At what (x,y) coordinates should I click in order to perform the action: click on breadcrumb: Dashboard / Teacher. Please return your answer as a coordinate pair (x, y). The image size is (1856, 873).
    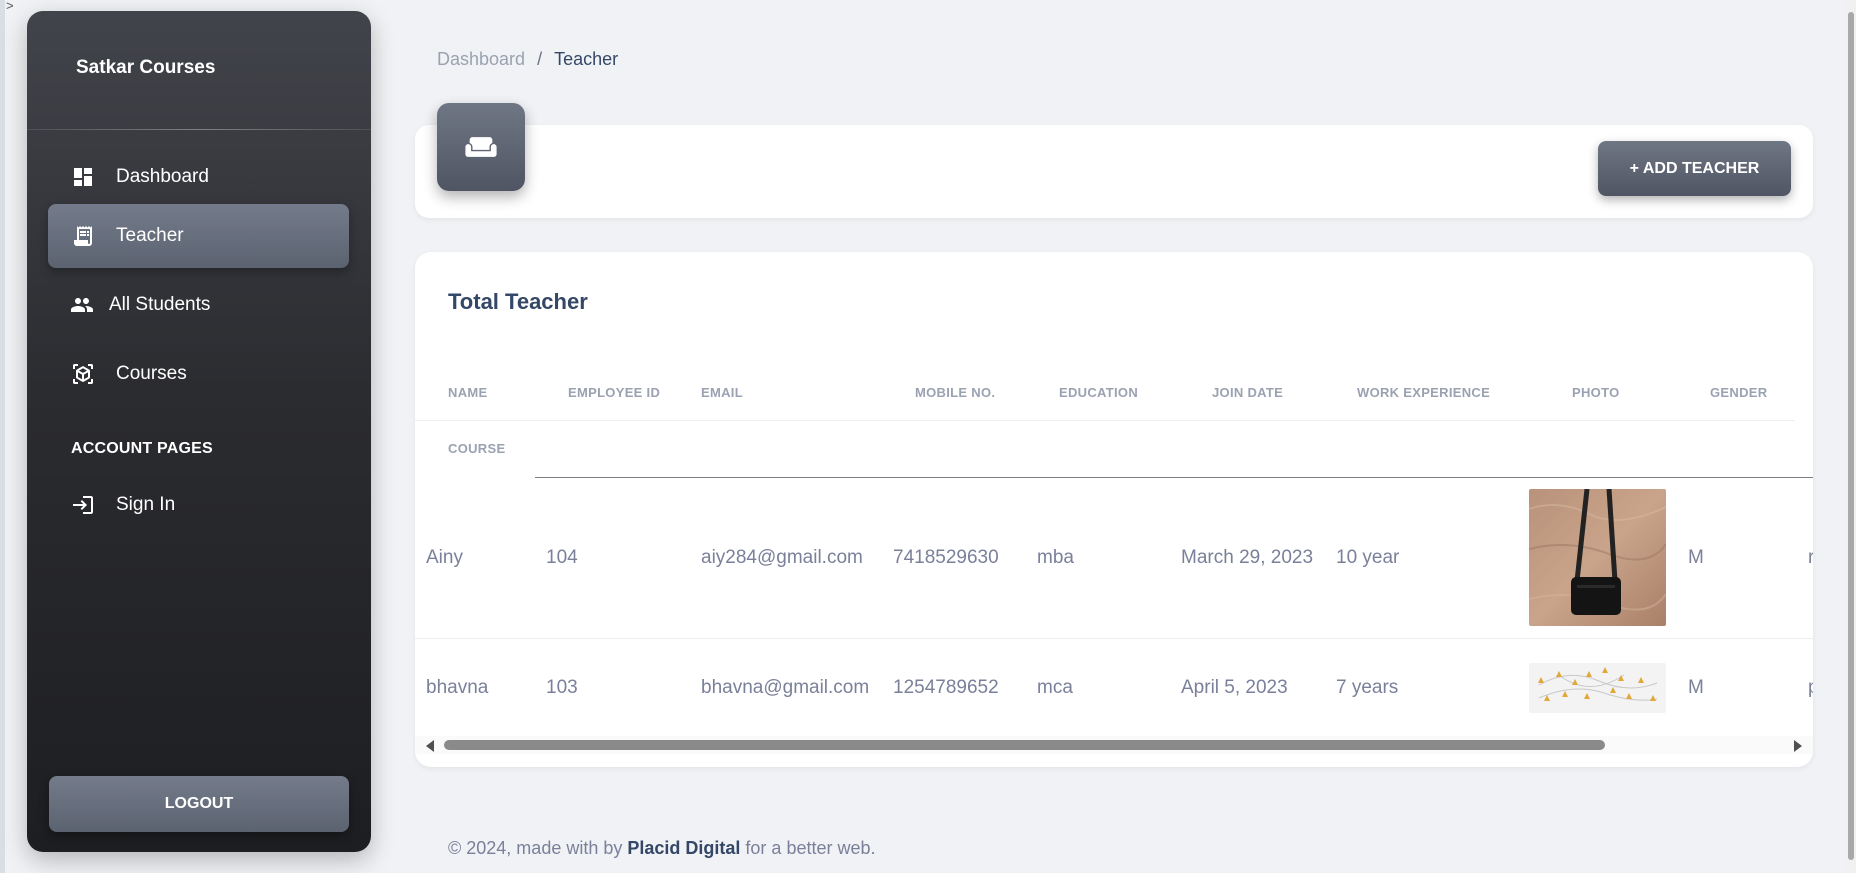
    Looking at the image, I should click on (527, 59).